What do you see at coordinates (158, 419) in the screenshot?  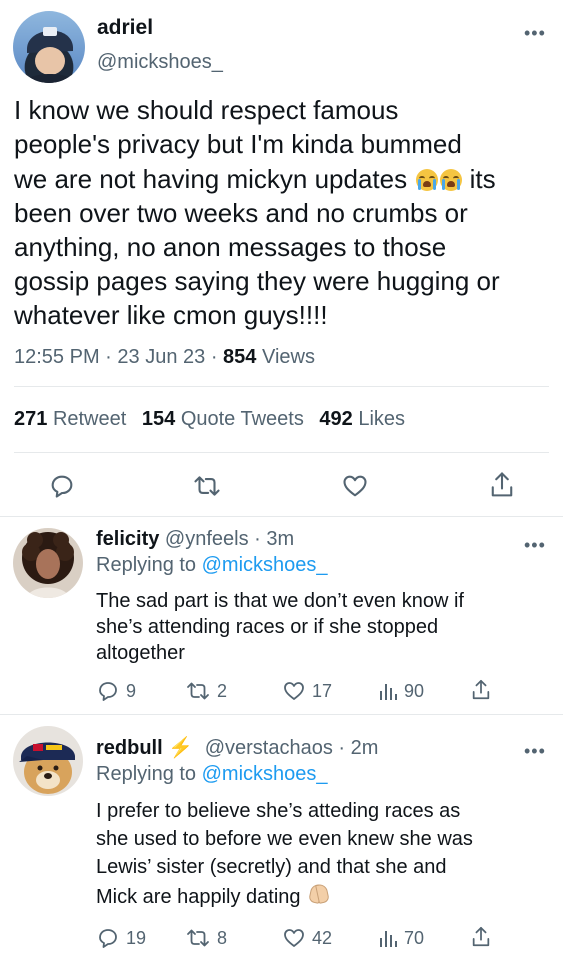 I see `quotes-count: 154` at bounding box center [158, 419].